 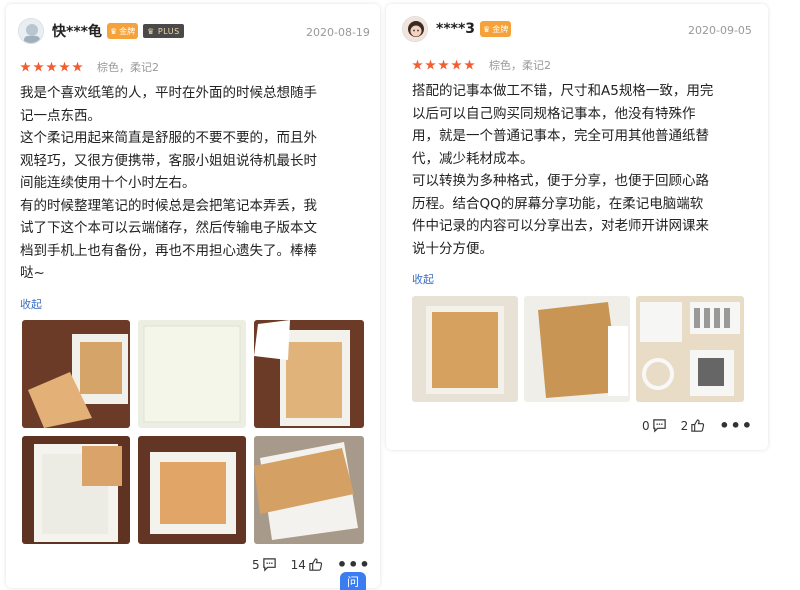 I want to click on review-date: 2020-09-05, so click(x=720, y=30).